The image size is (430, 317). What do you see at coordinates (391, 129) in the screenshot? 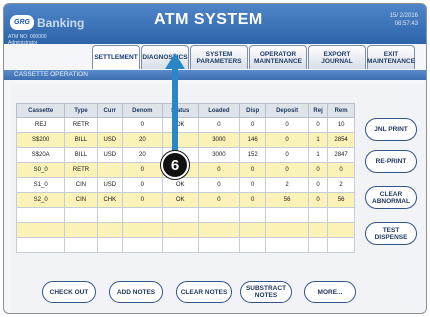
I see `jnl-print-button: JNL PRINT` at bounding box center [391, 129].